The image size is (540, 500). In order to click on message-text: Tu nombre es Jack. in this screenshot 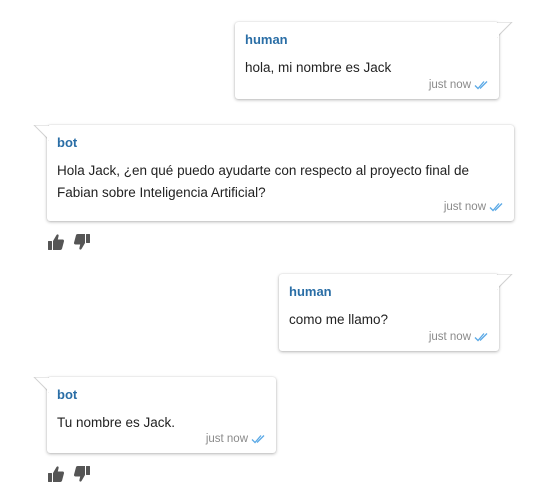, I will do `click(116, 422)`.